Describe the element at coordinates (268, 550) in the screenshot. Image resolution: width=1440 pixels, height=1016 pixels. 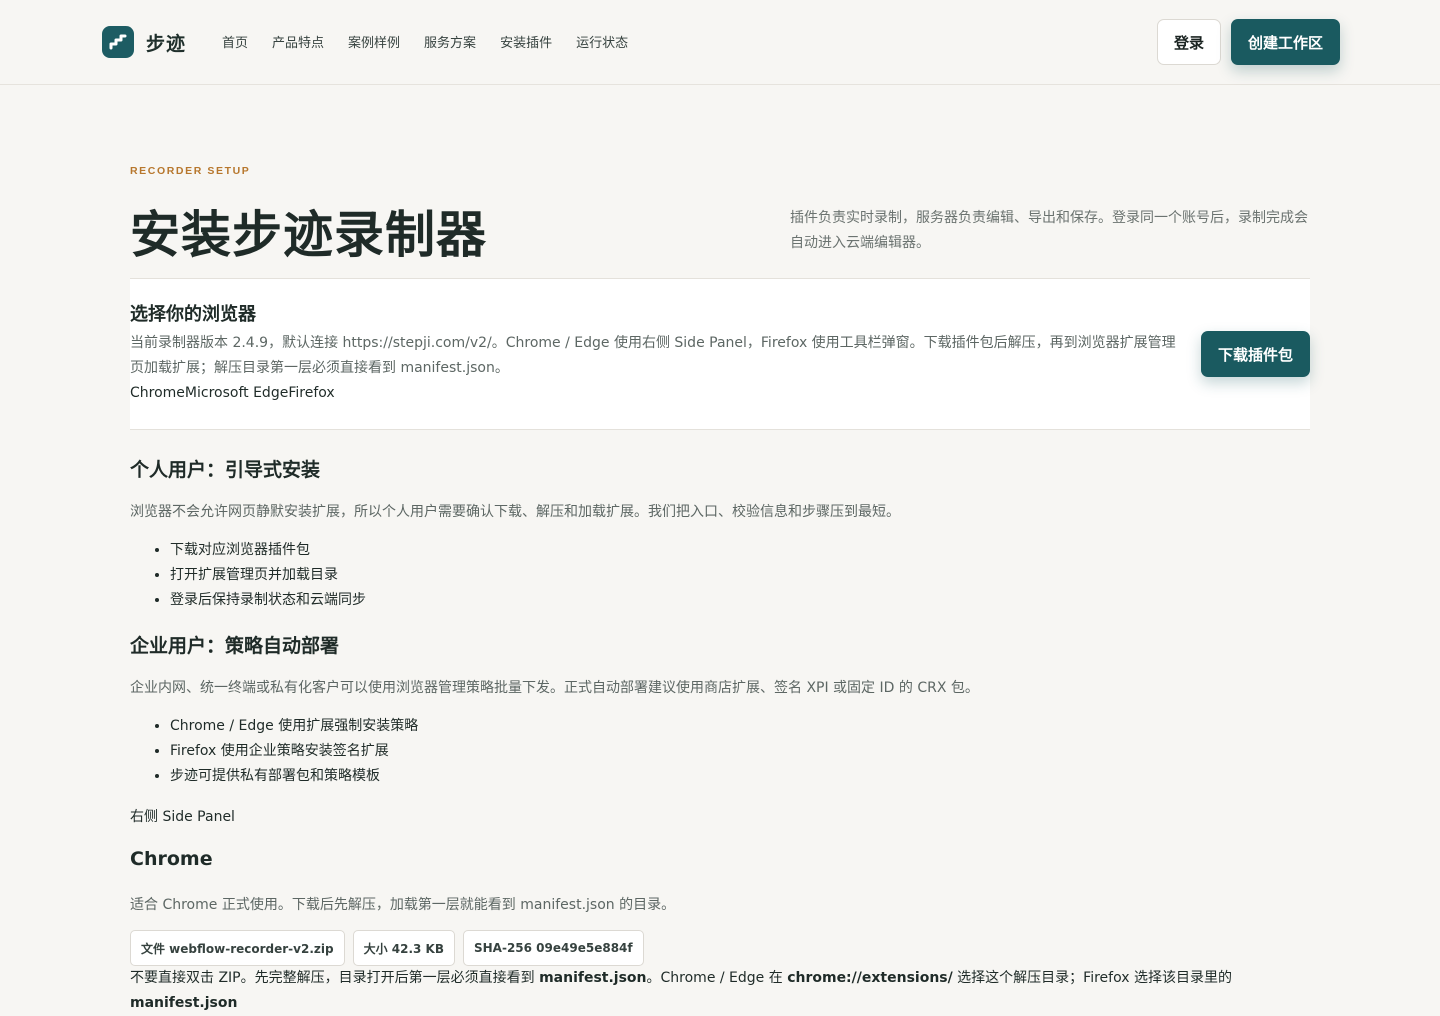
I see `list-item: 下载对应浏览器插件包` at that location.